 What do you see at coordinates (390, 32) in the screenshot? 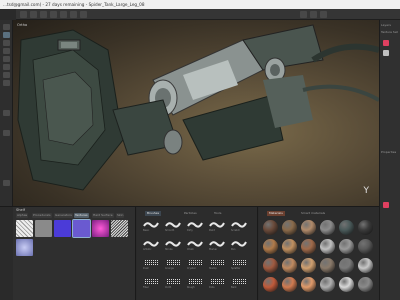
I see `texture-set-tab: Texture Set` at bounding box center [390, 32].